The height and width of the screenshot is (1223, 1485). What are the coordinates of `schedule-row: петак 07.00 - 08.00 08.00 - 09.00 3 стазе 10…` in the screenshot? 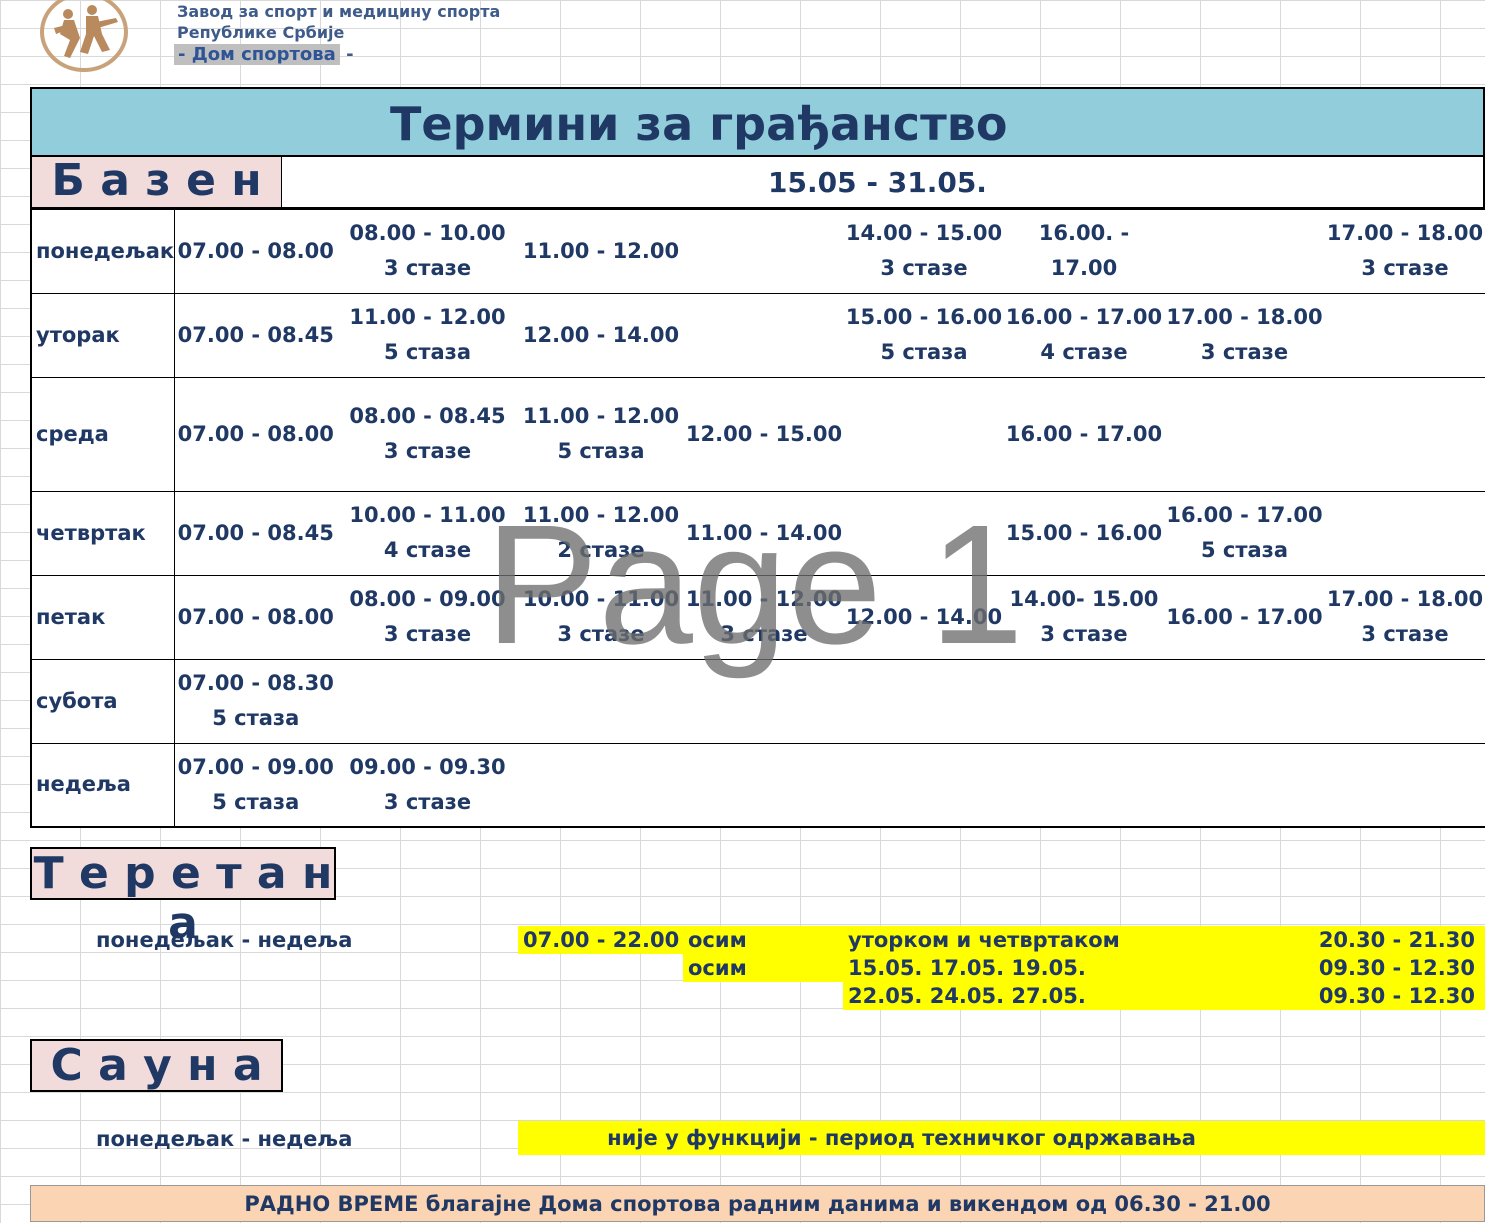 It's located at (758, 617).